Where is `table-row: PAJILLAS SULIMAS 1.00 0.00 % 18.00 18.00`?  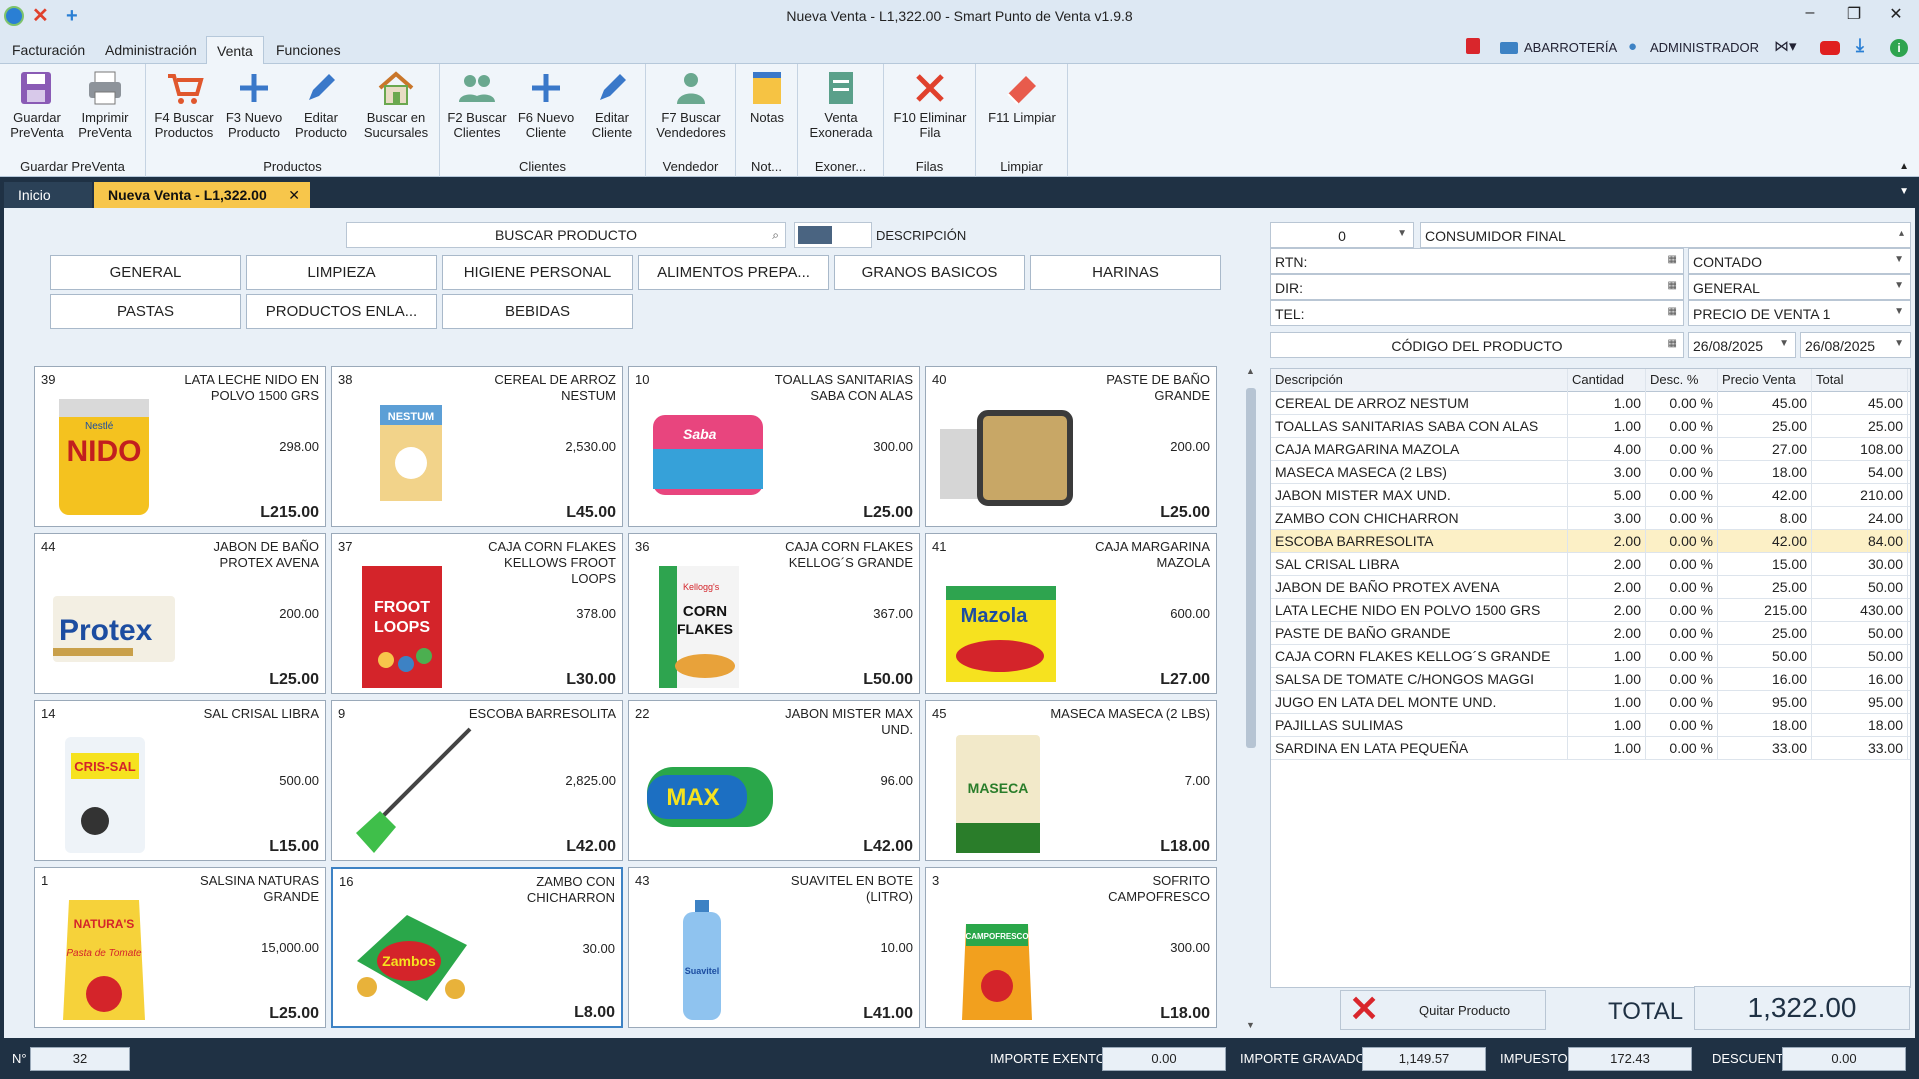 table-row: PAJILLAS SULIMAS 1.00 0.00 % 18.00 18.00 is located at coordinates (1590, 725).